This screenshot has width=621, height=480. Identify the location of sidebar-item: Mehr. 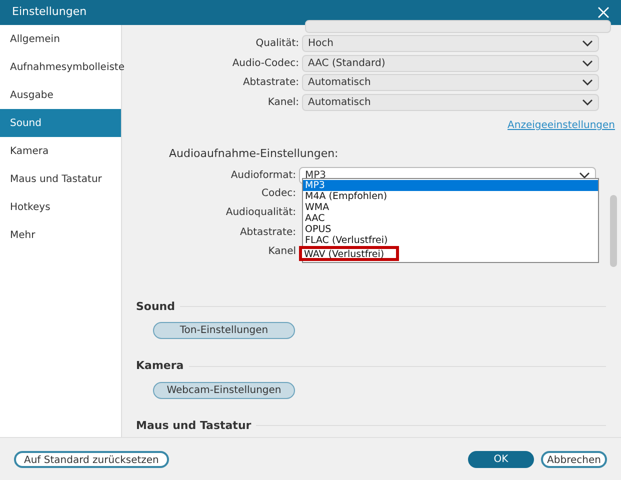
(60, 235).